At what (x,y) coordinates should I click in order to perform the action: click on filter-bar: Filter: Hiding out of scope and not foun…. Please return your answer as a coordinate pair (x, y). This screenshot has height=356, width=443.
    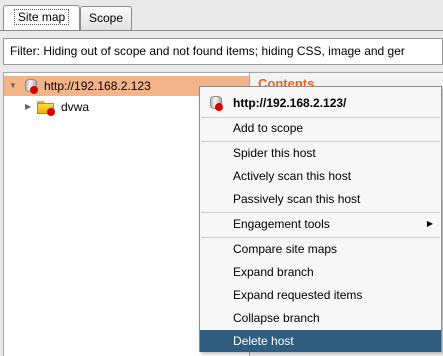
    Looking at the image, I should click on (223, 51).